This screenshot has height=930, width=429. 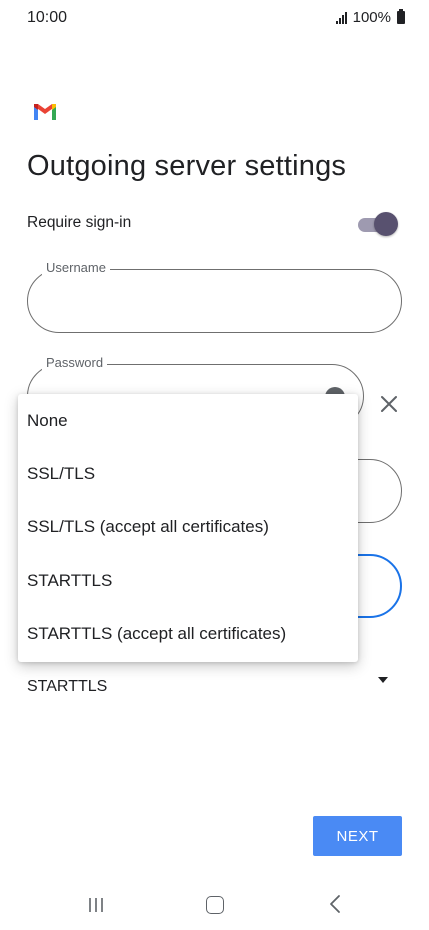 What do you see at coordinates (214, 224) in the screenshot?
I see `require-signin-row: Require sign-in` at bounding box center [214, 224].